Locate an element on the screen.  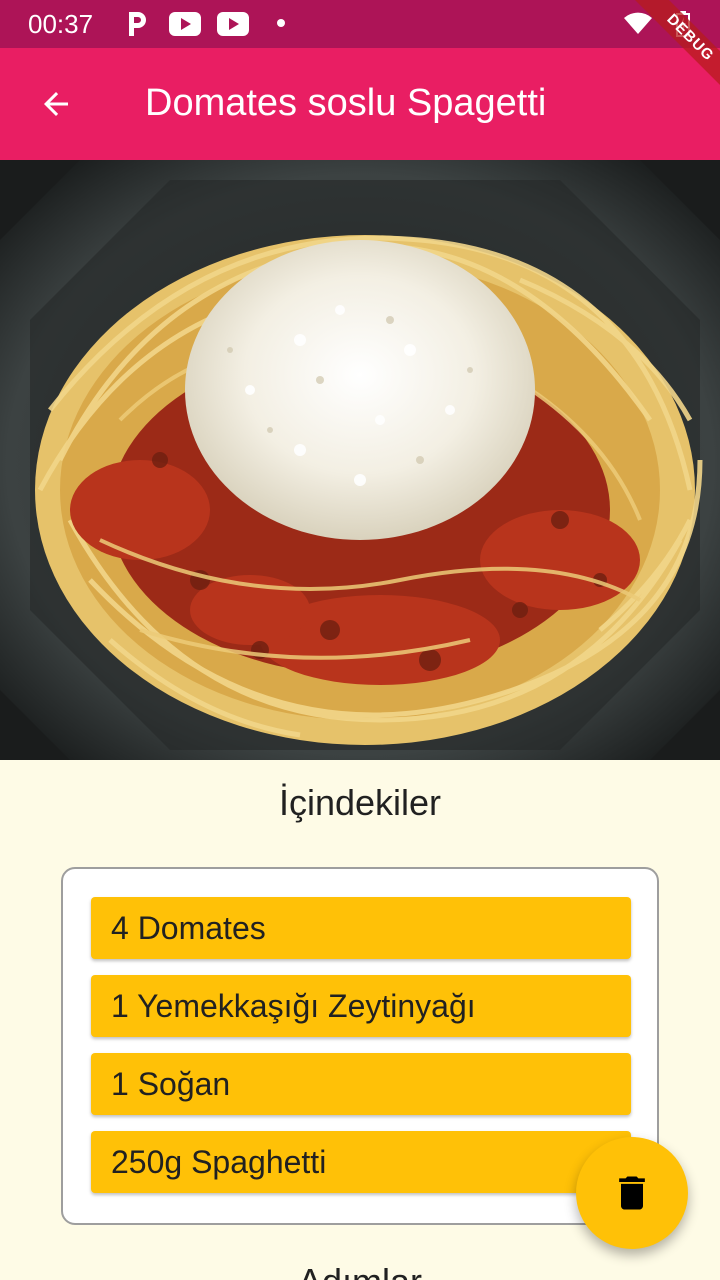
arrow-back-icon is located at coordinates (56, 104).